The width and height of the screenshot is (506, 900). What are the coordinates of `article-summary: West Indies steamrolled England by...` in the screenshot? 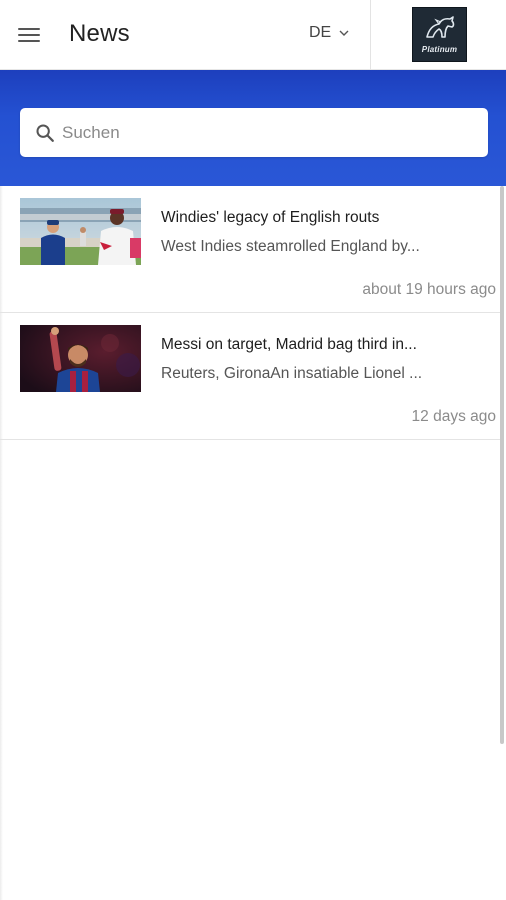 It's located at (290, 246).